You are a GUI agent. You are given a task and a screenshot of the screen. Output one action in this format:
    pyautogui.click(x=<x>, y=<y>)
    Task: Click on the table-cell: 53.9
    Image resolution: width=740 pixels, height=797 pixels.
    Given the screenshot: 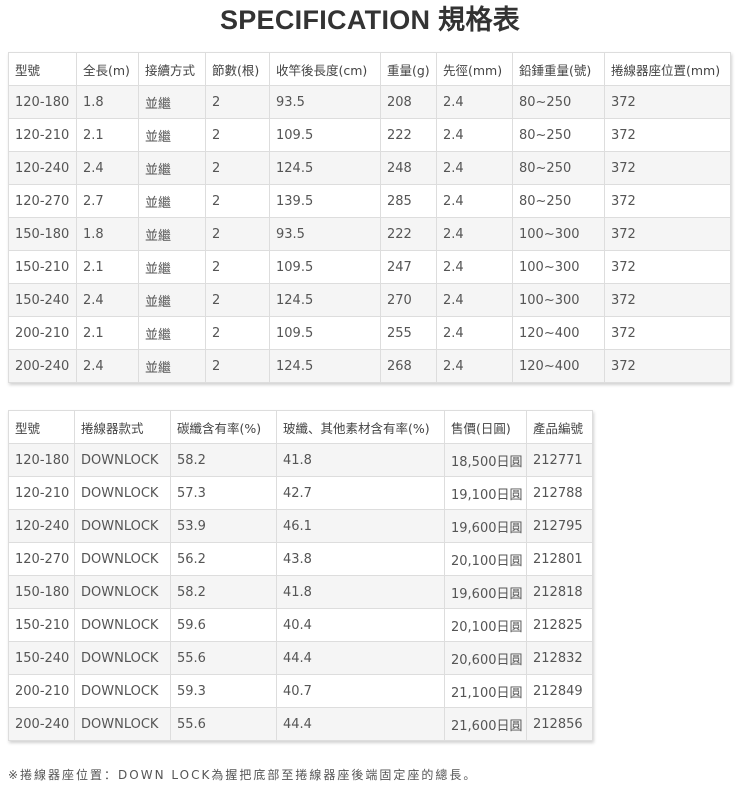 What is the action you would take?
    pyautogui.click(x=223, y=526)
    